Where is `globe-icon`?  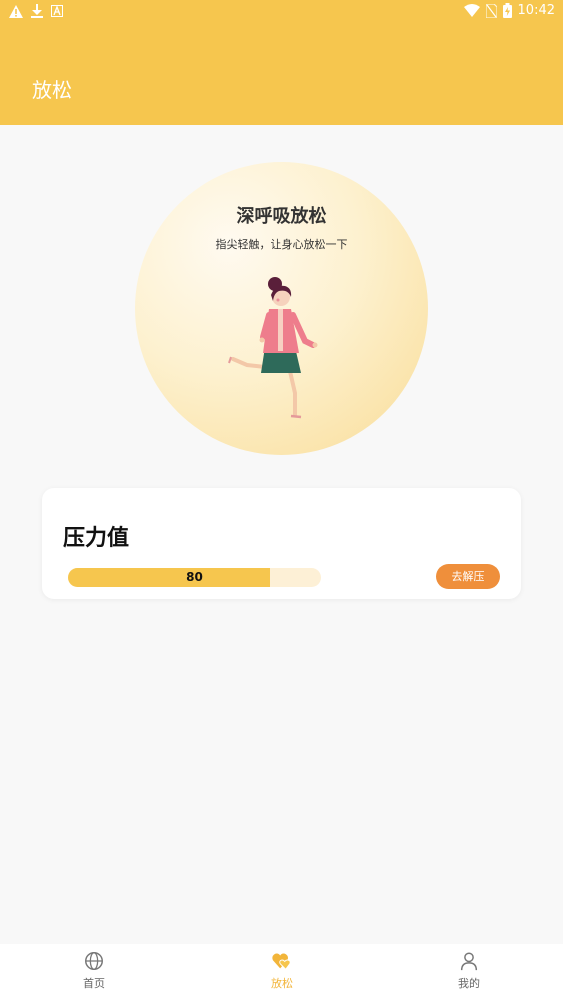 globe-icon is located at coordinates (94, 961).